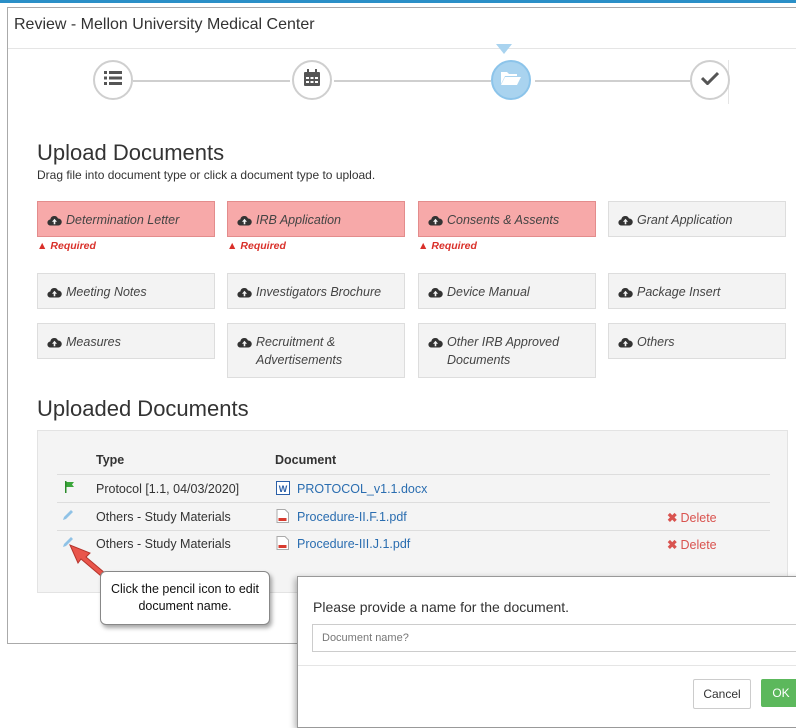 This screenshot has width=796, height=728. What do you see at coordinates (299, 351) in the screenshot?
I see `doc-type-label: Recruitment & Advertisements` at bounding box center [299, 351].